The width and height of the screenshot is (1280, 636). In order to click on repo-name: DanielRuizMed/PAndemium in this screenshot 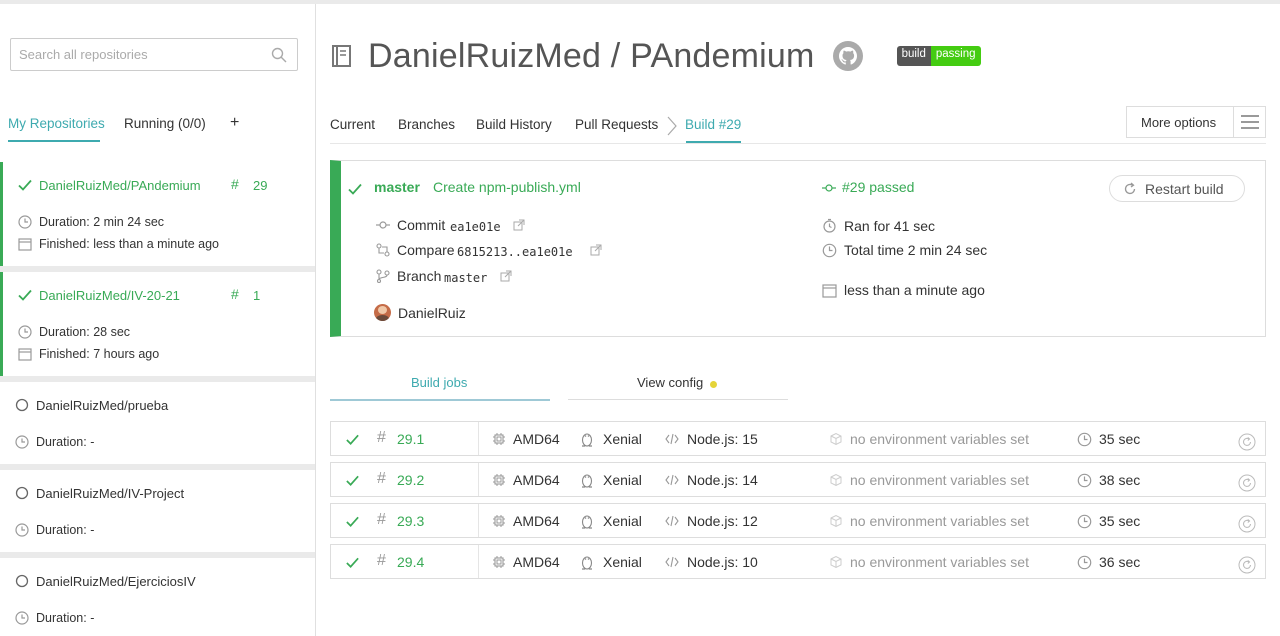, I will do `click(120, 185)`.